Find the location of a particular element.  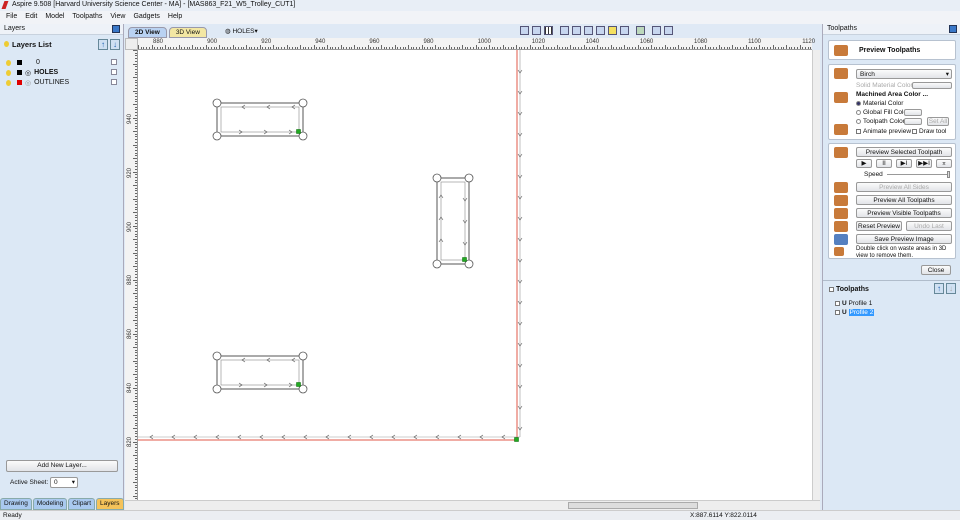

tab-modeling: Modeling is located at coordinates (50, 504).